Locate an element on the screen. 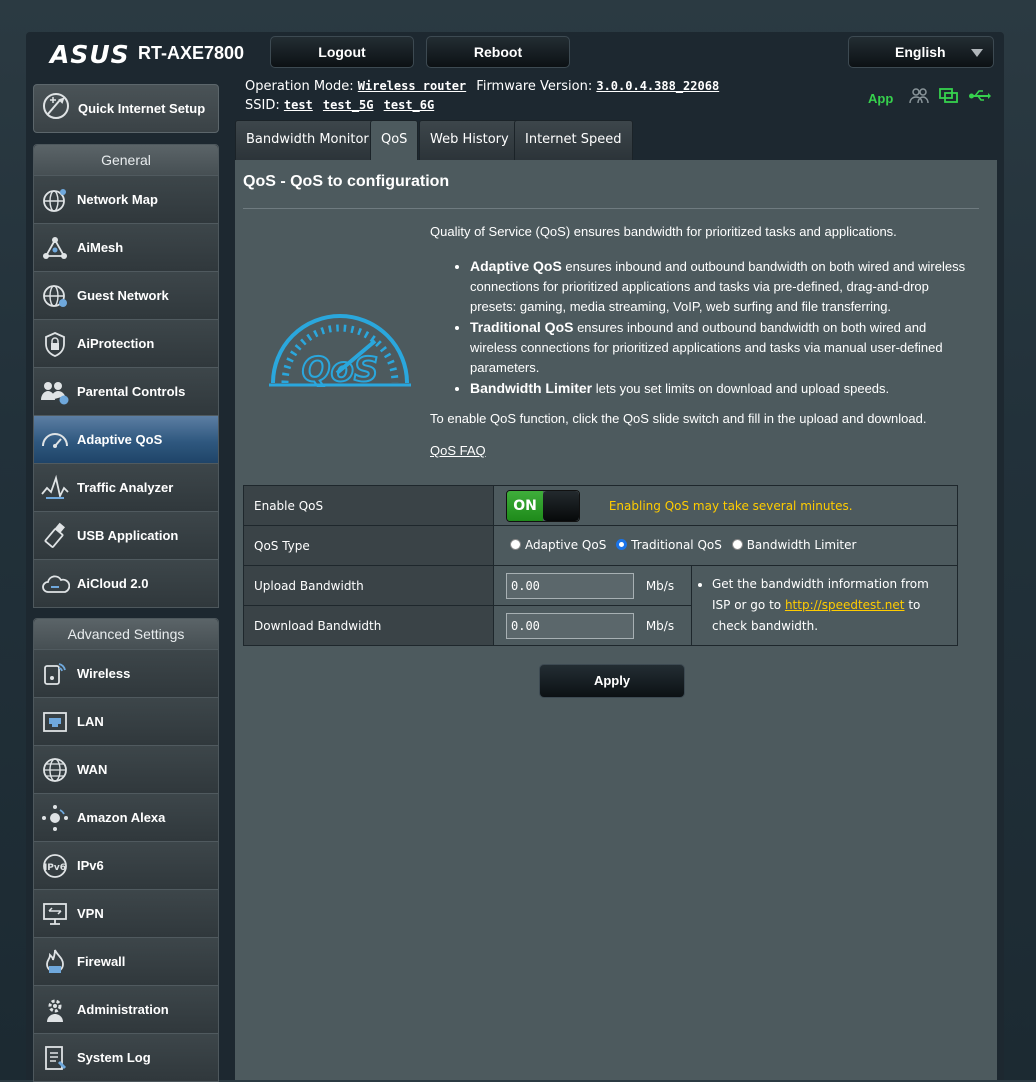 The height and width of the screenshot is (1082, 1036). vpn-icon is located at coordinates (55, 914).